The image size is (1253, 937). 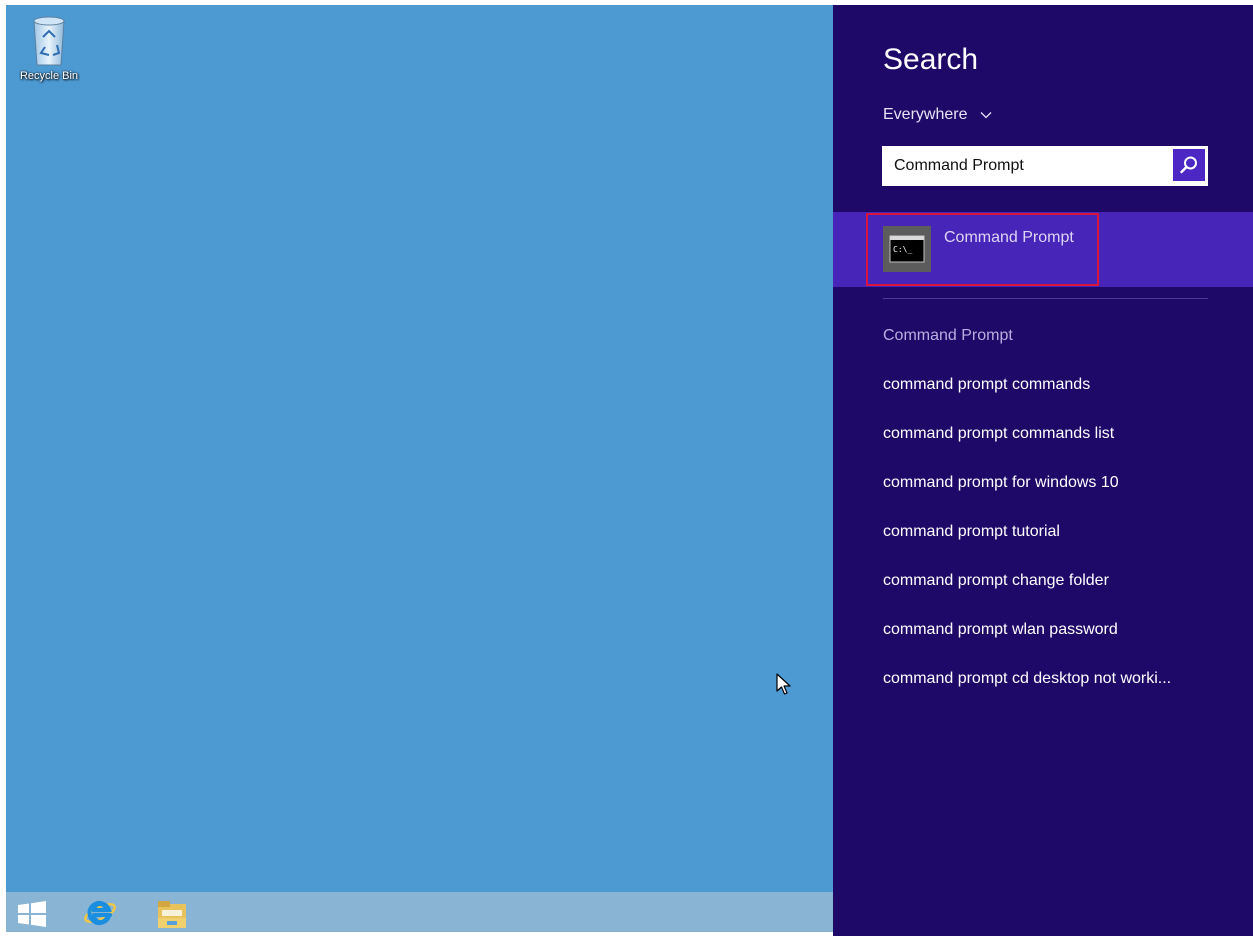 What do you see at coordinates (986, 115) in the screenshot?
I see `chevron-down-icon` at bounding box center [986, 115].